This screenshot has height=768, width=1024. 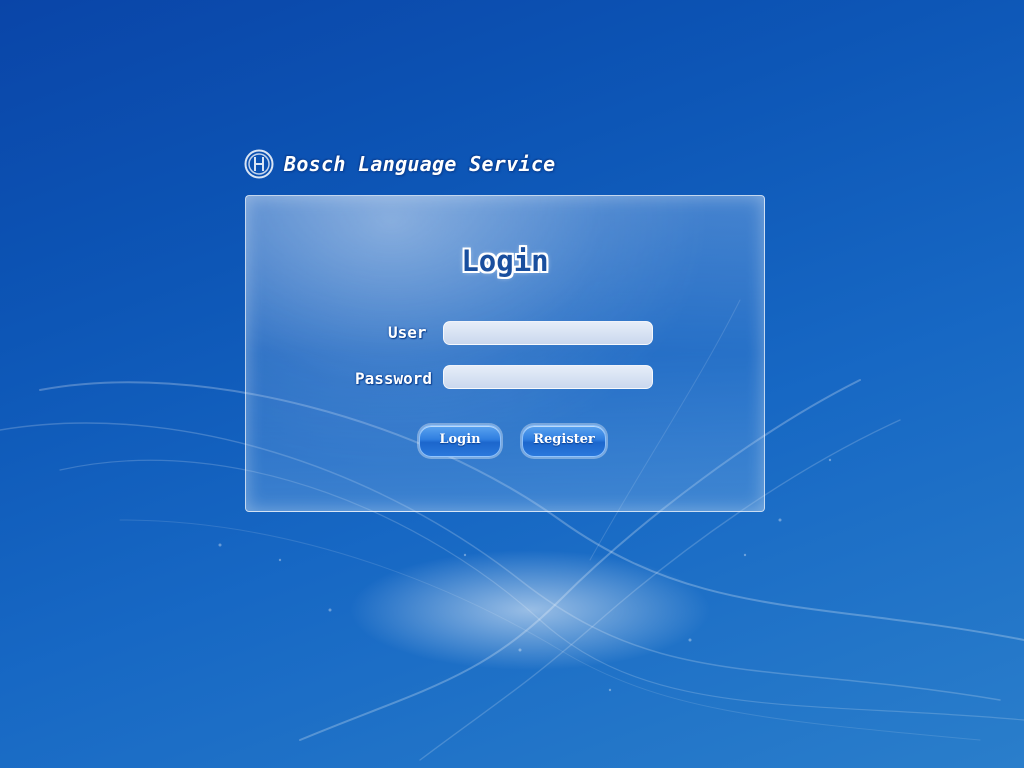 What do you see at coordinates (394, 378) in the screenshot?
I see `password-label: Password` at bounding box center [394, 378].